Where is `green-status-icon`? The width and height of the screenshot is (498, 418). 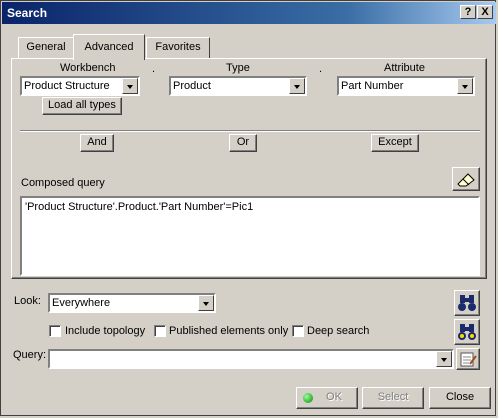 green-status-icon is located at coordinates (308, 398).